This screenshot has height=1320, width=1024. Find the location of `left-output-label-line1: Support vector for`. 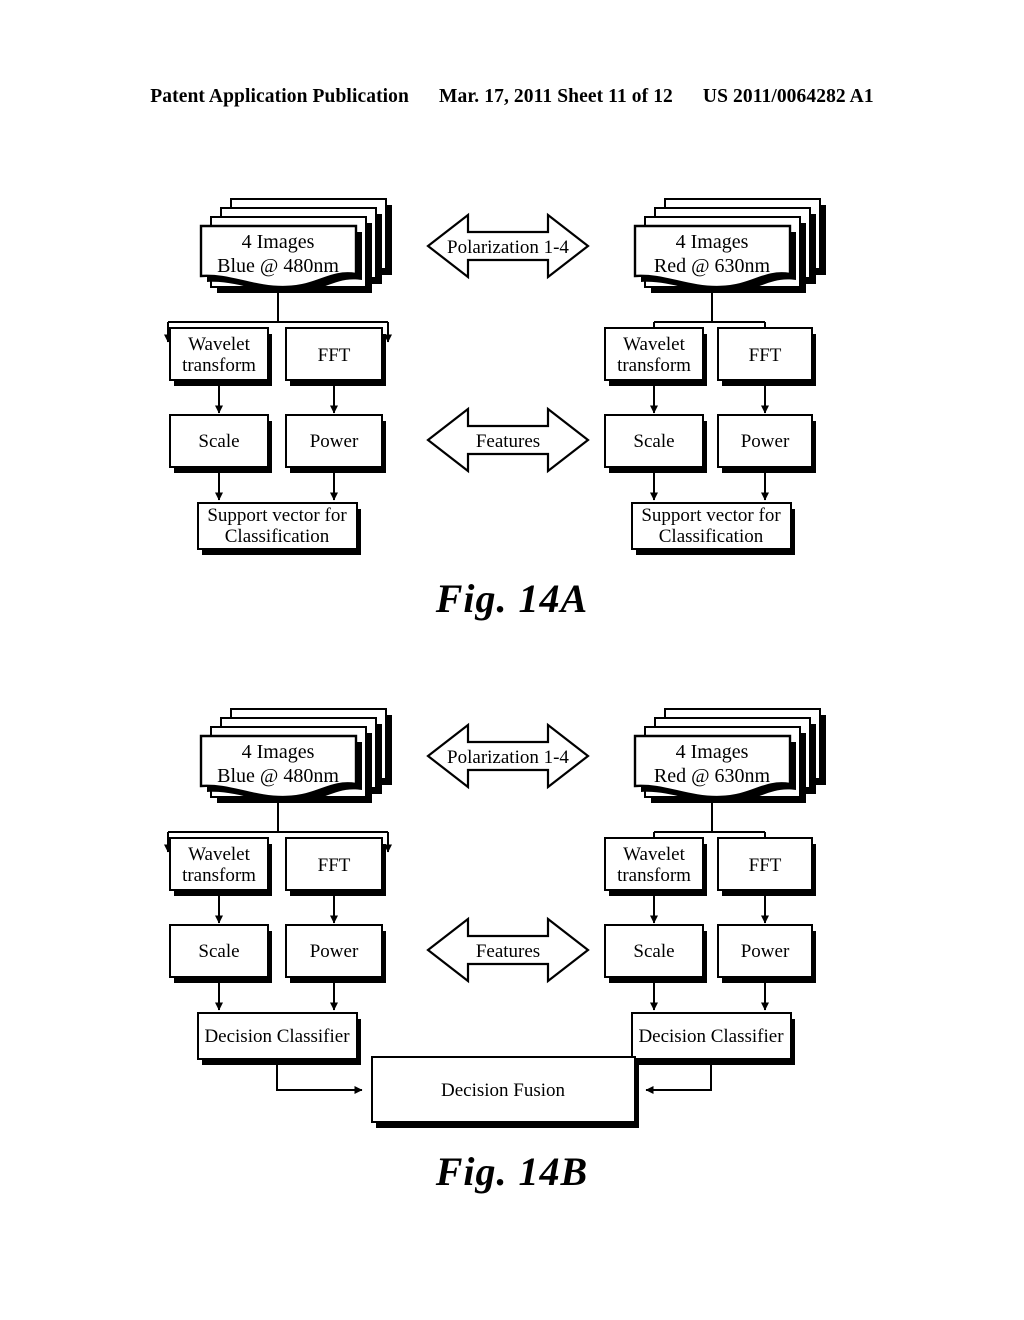

left-output-label-line1: Support vector for is located at coordinates (277, 515).